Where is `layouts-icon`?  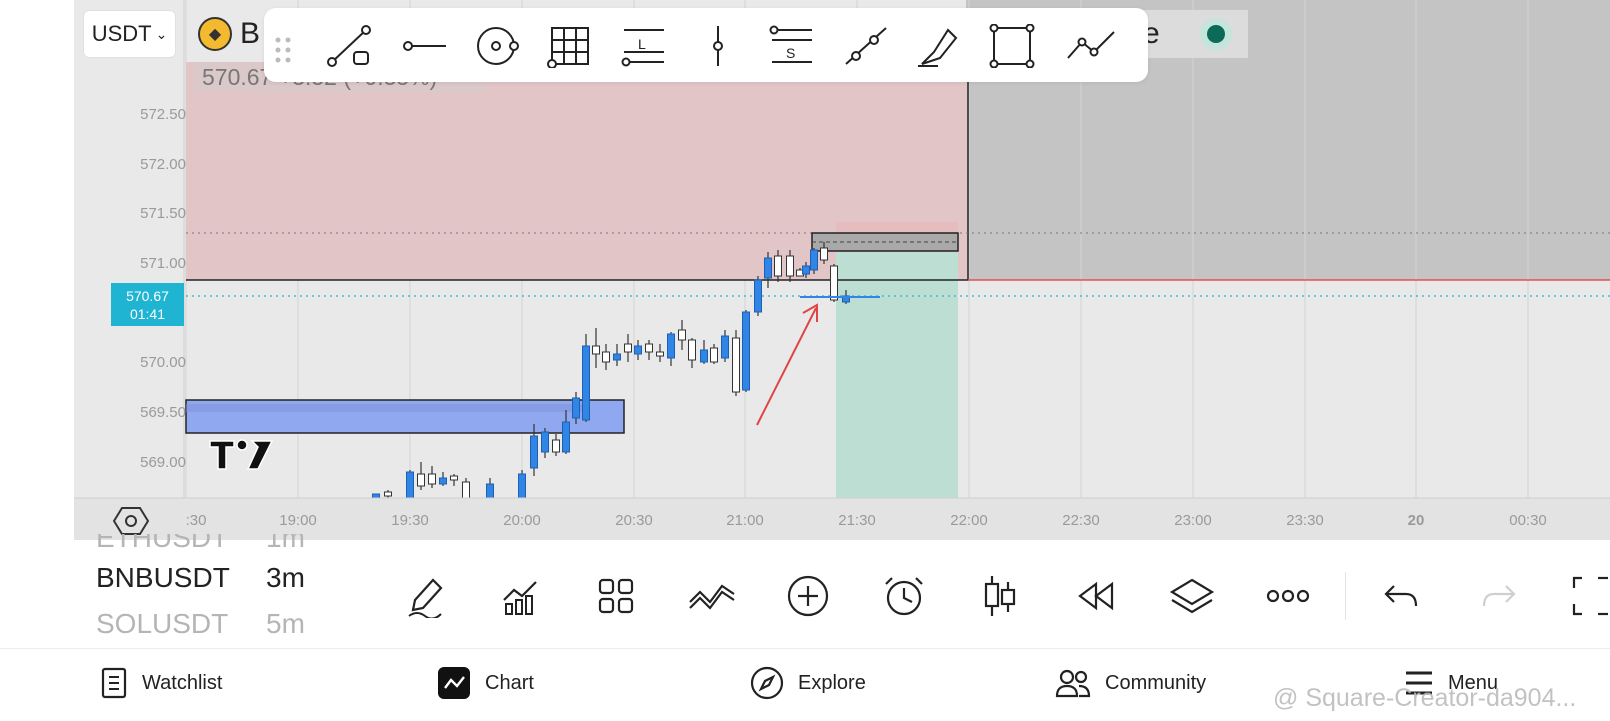
layouts-icon is located at coordinates (616, 596).